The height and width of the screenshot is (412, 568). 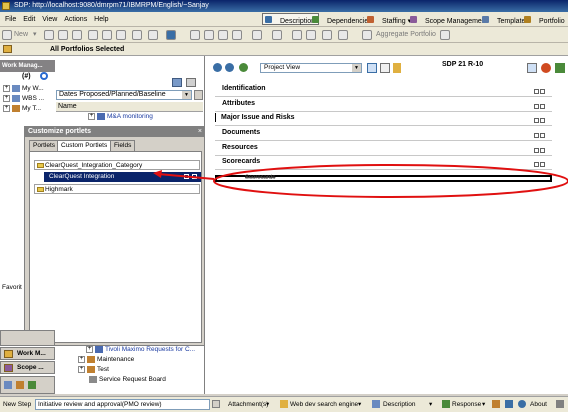 What do you see at coordinates (446, 404) in the screenshot?
I see `response-icon` at bounding box center [446, 404].